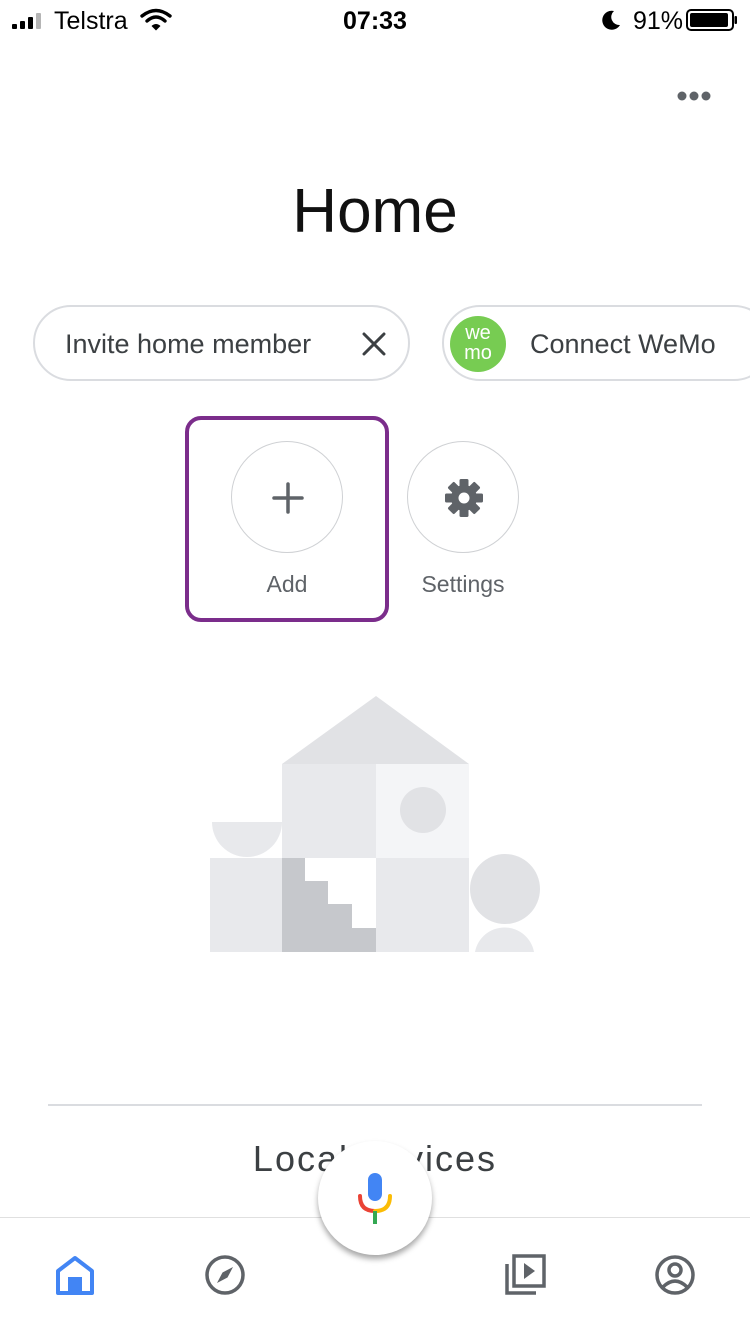  Describe the element at coordinates (188, 344) in the screenshot. I see `chip-label: Invite home member` at that location.